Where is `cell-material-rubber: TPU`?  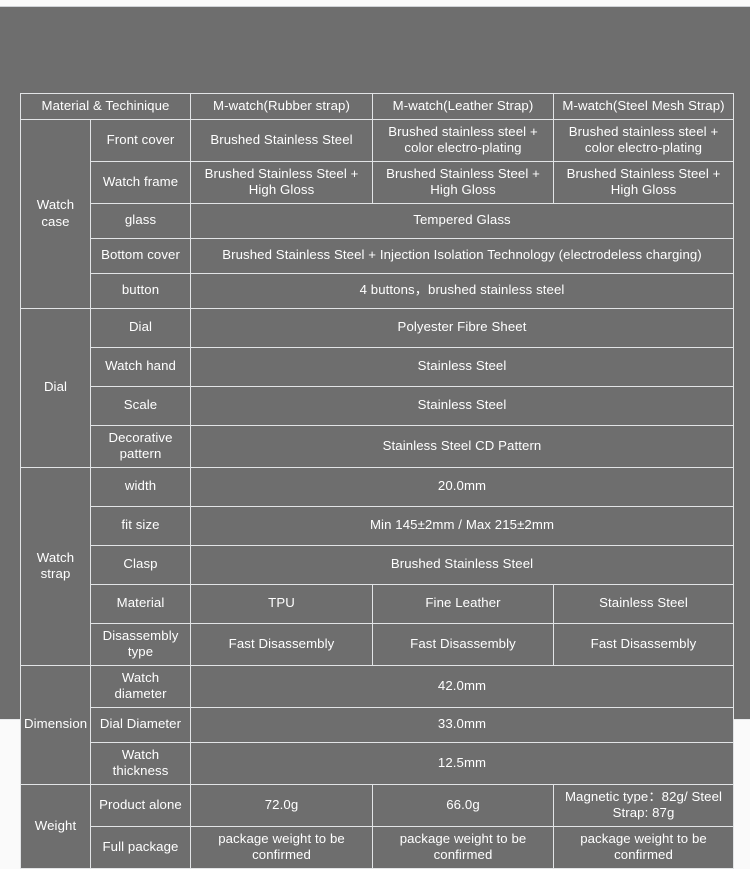 cell-material-rubber: TPU is located at coordinates (282, 603).